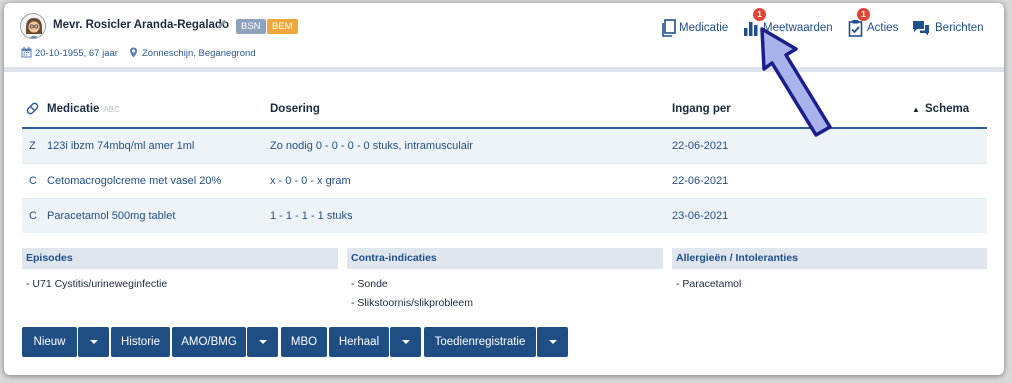 This screenshot has width=1012, height=383. I want to click on herhaal-dropdown-button, so click(405, 342).